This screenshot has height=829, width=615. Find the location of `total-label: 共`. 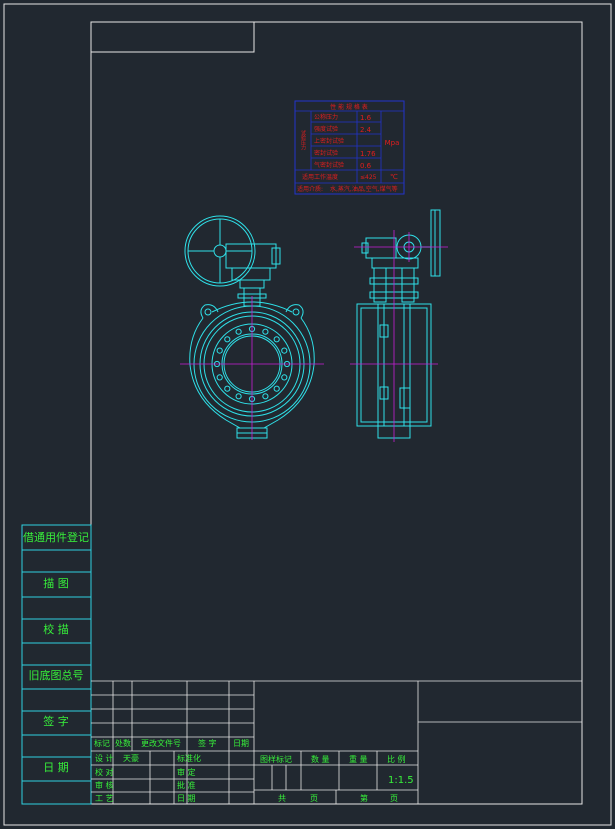

total-label: 共 is located at coordinates (282, 798).